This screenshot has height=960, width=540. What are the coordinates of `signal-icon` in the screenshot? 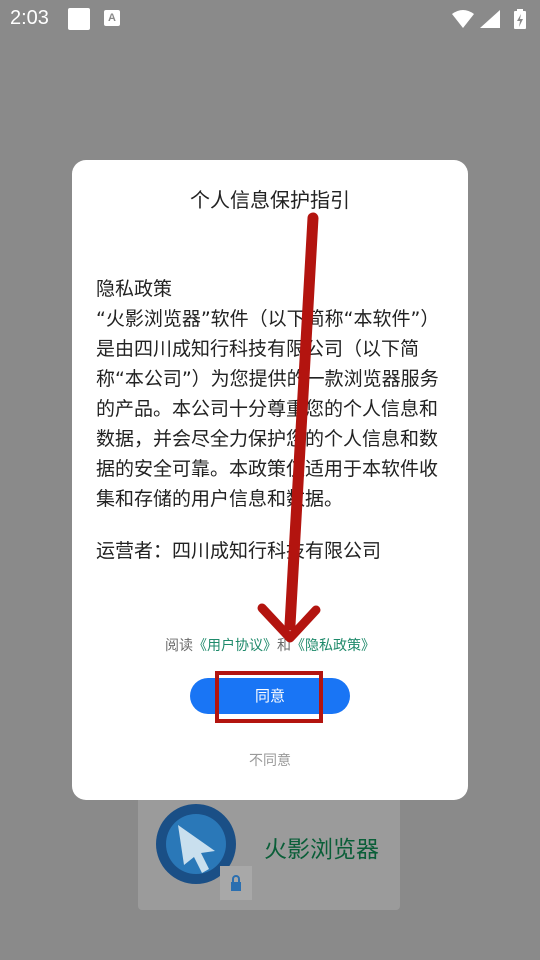 It's located at (490, 19).